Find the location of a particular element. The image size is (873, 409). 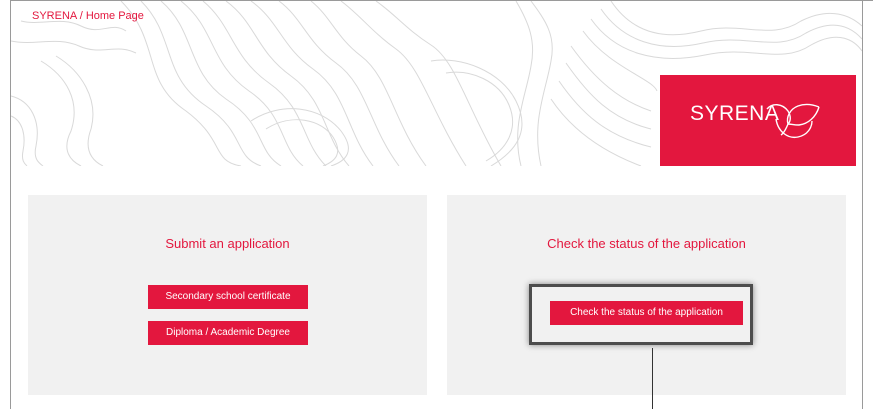

syrena-leaf-icon is located at coordinates (793, 121).